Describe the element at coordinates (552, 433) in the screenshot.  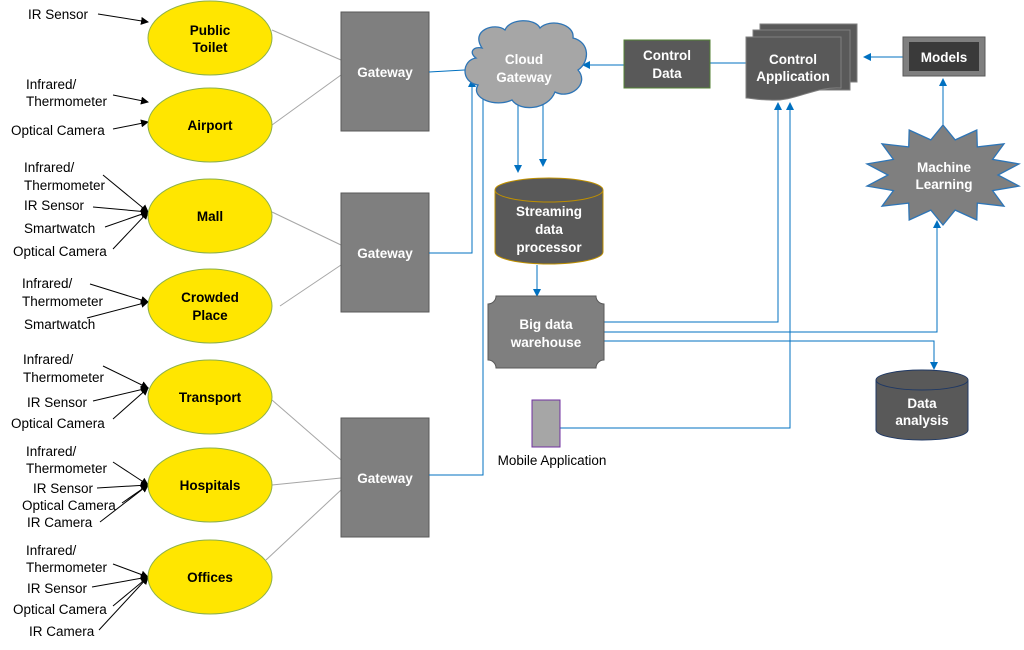
I see `mobile-application: Mobile Application` at that location.